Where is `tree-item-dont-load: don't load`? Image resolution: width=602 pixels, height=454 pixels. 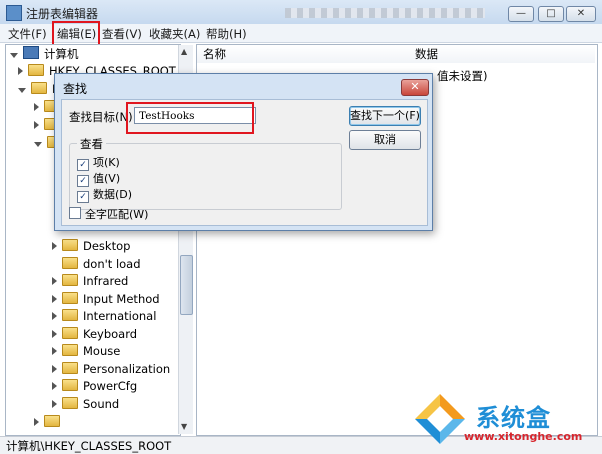 tree-item-dont-load: don't load is located at coordinates (101, 264).